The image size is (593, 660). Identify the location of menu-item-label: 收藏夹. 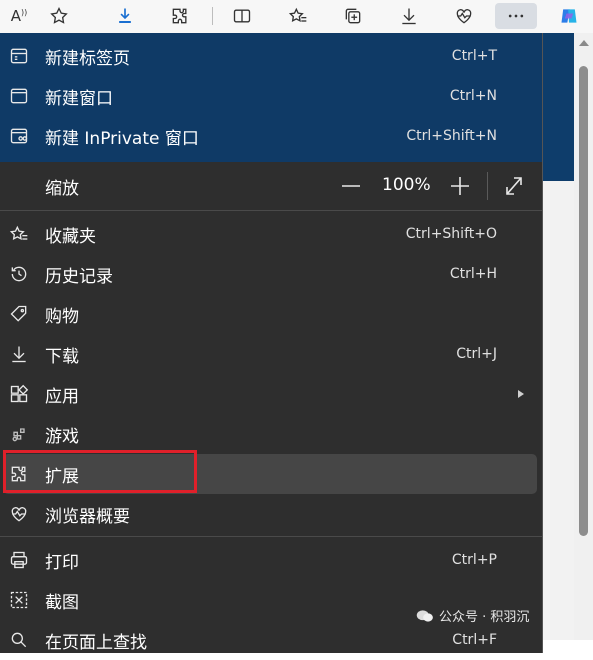
(70, 236).